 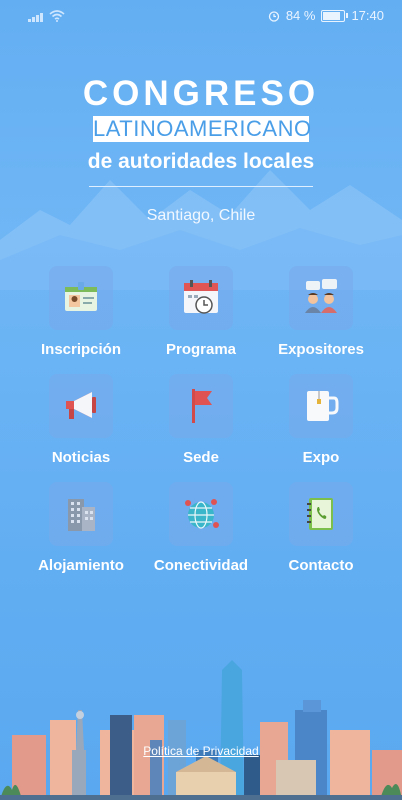 I want to click on expositores-tile, so click(x=321, y=298).